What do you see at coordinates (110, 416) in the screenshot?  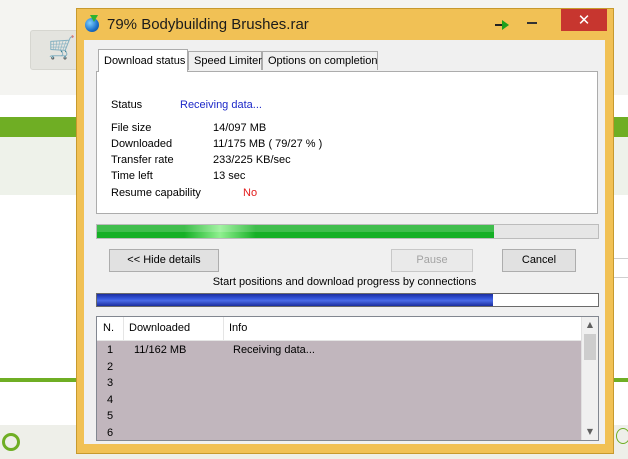 I see `row-number: 5` at bounding box center [110, 416].